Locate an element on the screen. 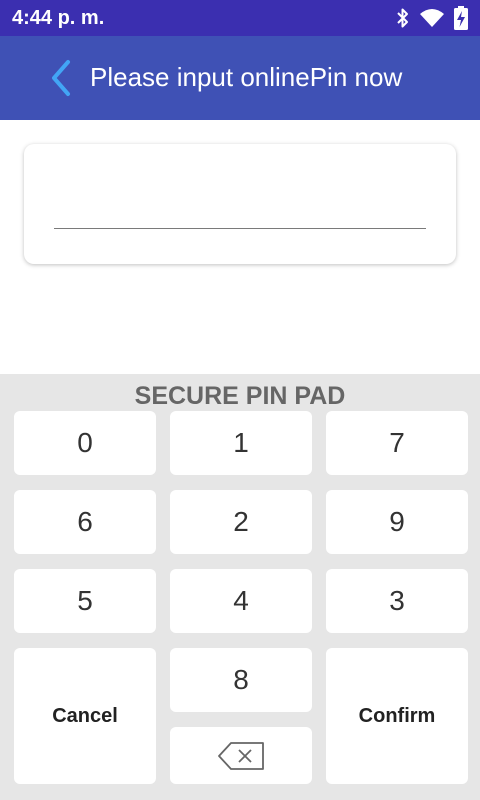 This screenshot has width=480, height=800. status-icons is located at coordinates (432, 18).